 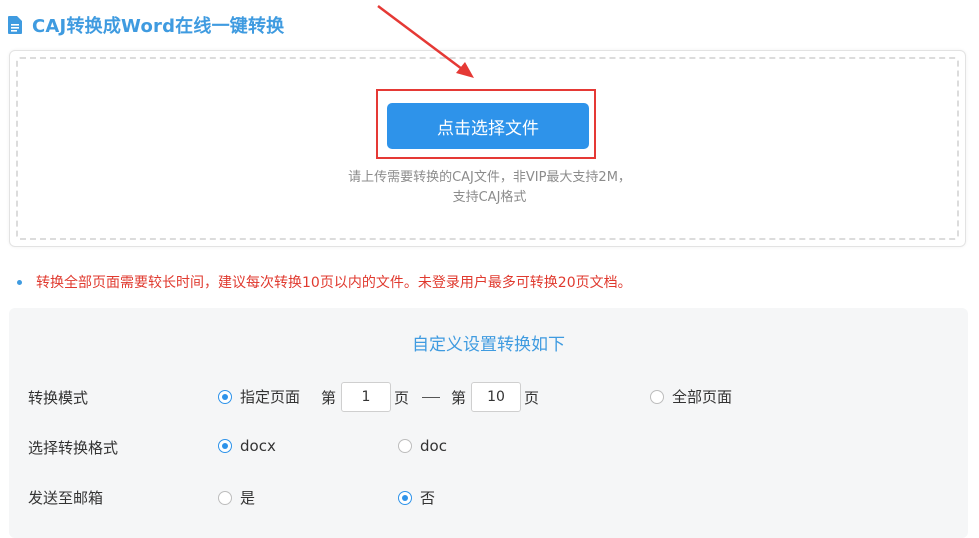 What do you see at coordinates (425, 41) in the screenshot?
I see `red-arrow-annotation` at bounding box center [425, 41].